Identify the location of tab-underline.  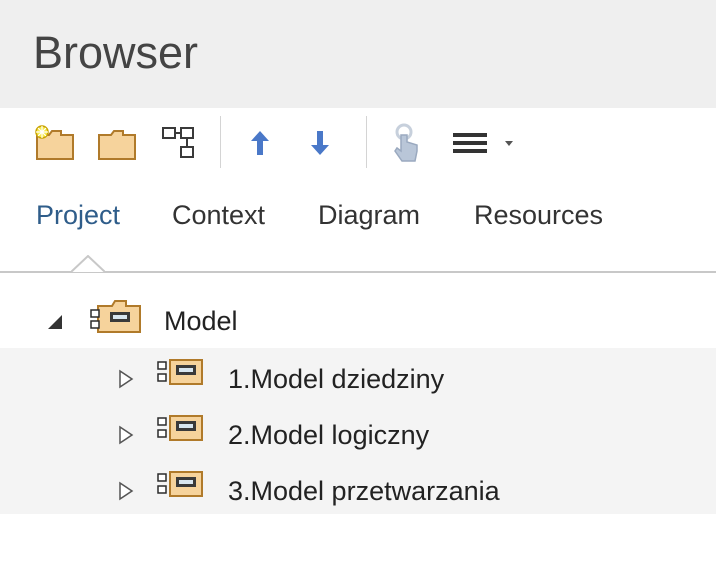
(358, 272).